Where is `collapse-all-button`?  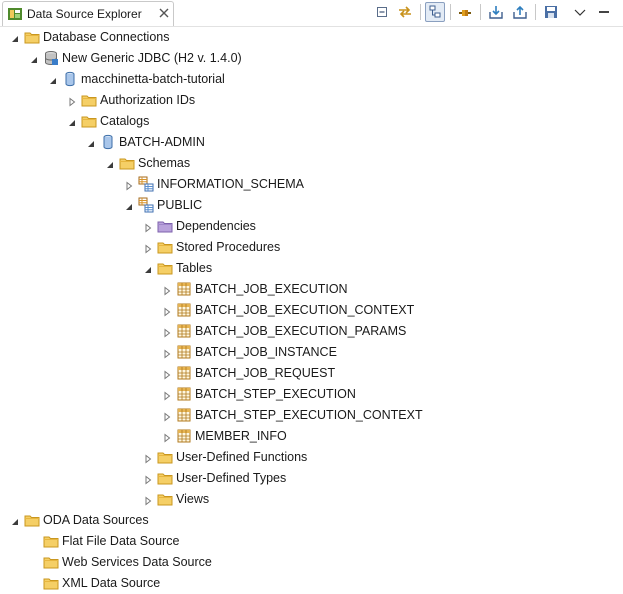
collapse-all-button is located at coordinates (382, 12).